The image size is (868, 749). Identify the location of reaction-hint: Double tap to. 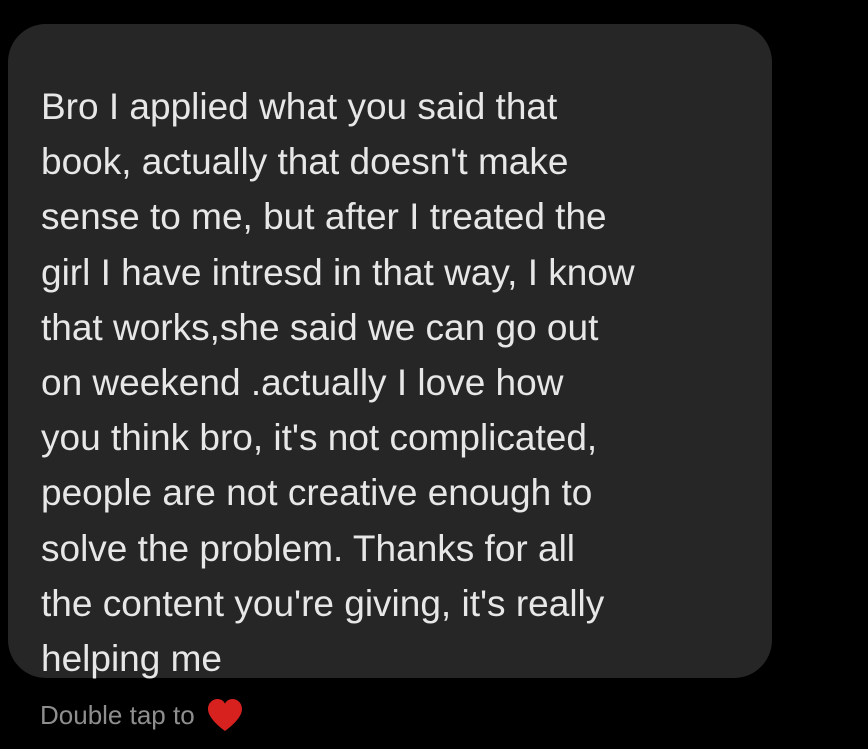
(142, 715).